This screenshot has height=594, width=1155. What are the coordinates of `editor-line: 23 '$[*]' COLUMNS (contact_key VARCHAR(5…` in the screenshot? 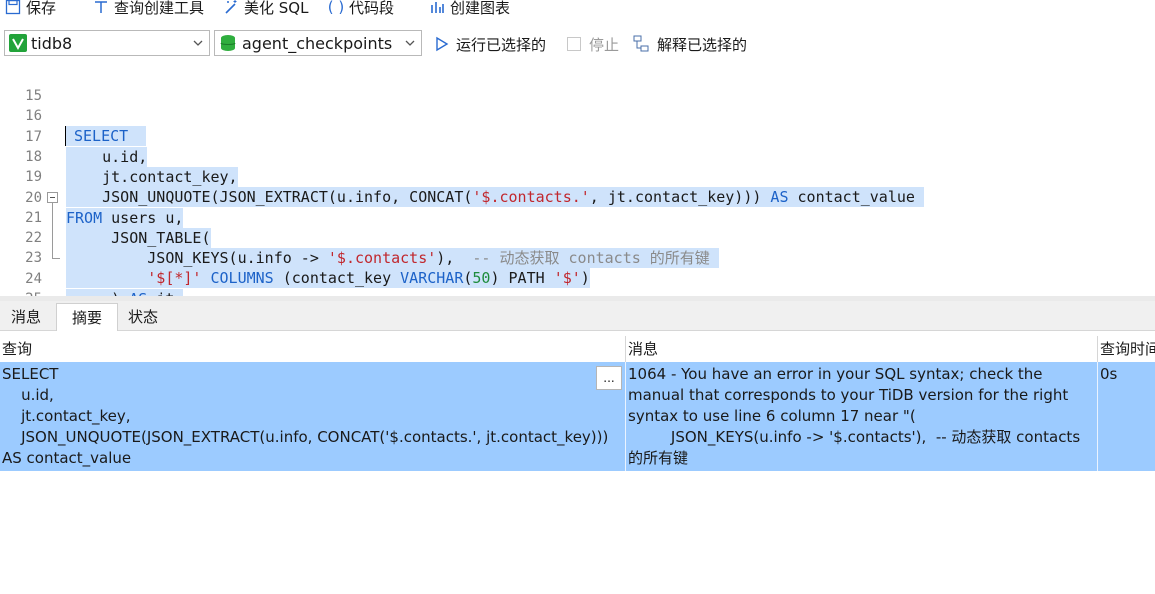 It's located at (307, 269).